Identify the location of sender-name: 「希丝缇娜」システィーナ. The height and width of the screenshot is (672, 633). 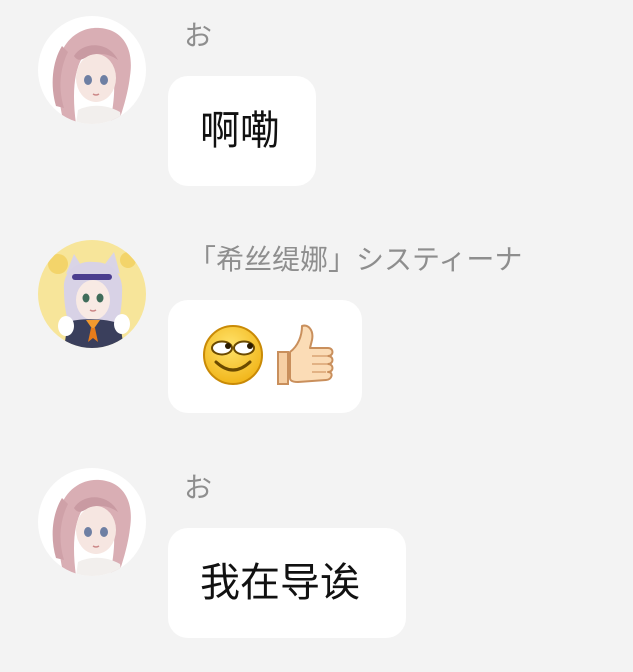
(355, 259).